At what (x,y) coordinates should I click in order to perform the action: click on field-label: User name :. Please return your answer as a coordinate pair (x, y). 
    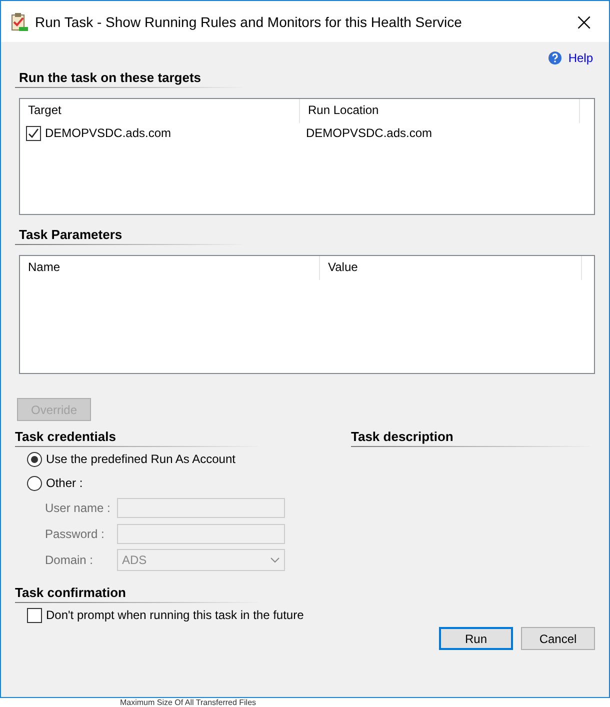
    Looking at the image, I should click on (78, 508).